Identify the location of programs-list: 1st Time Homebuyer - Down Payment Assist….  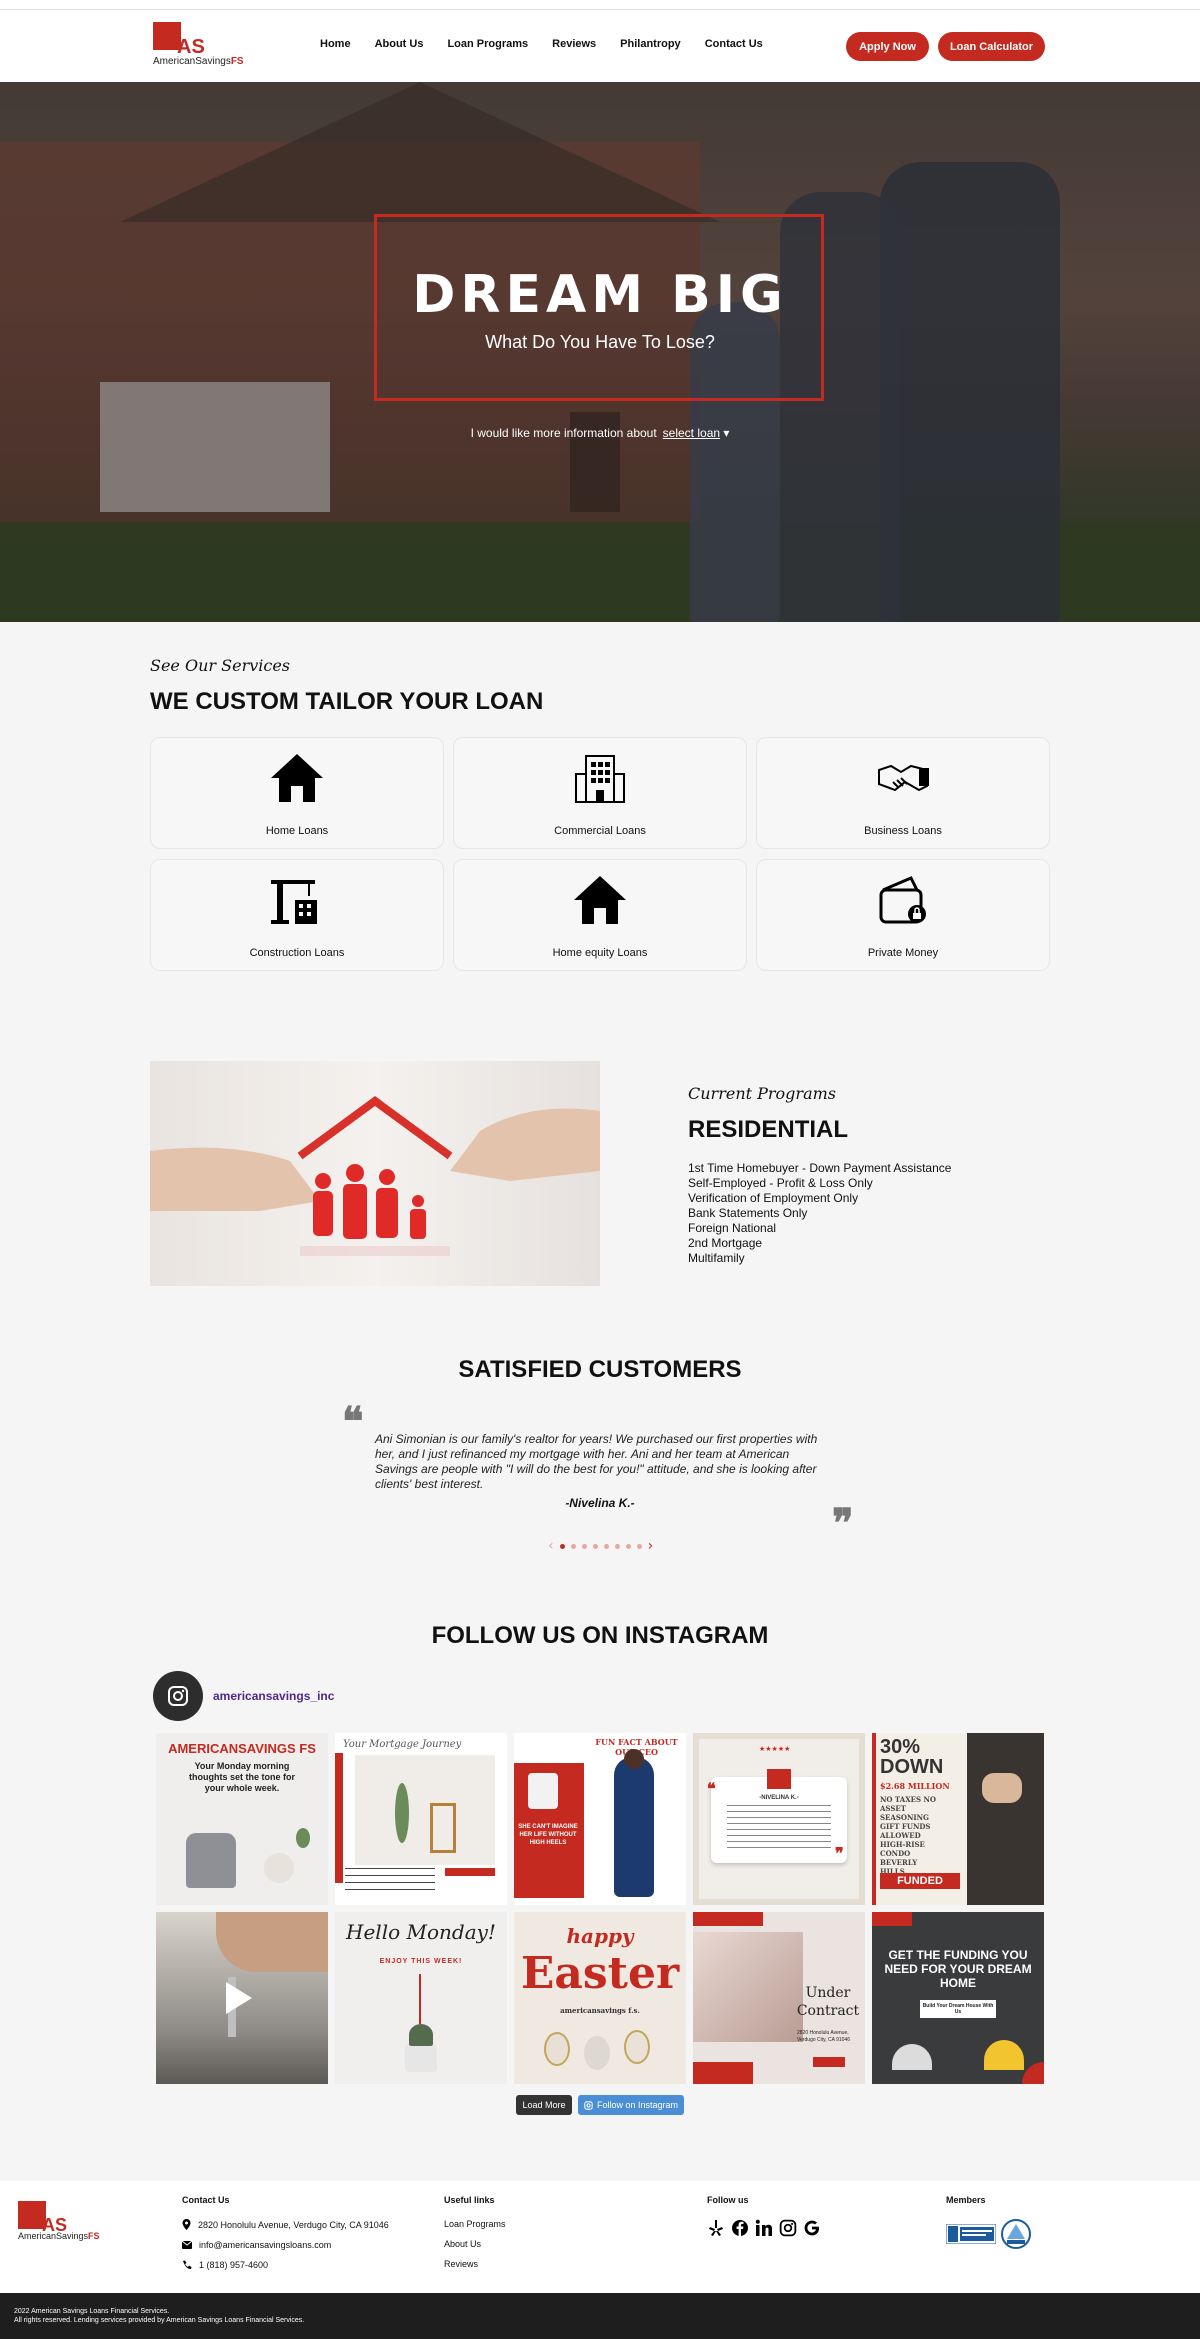
(819, 1213).